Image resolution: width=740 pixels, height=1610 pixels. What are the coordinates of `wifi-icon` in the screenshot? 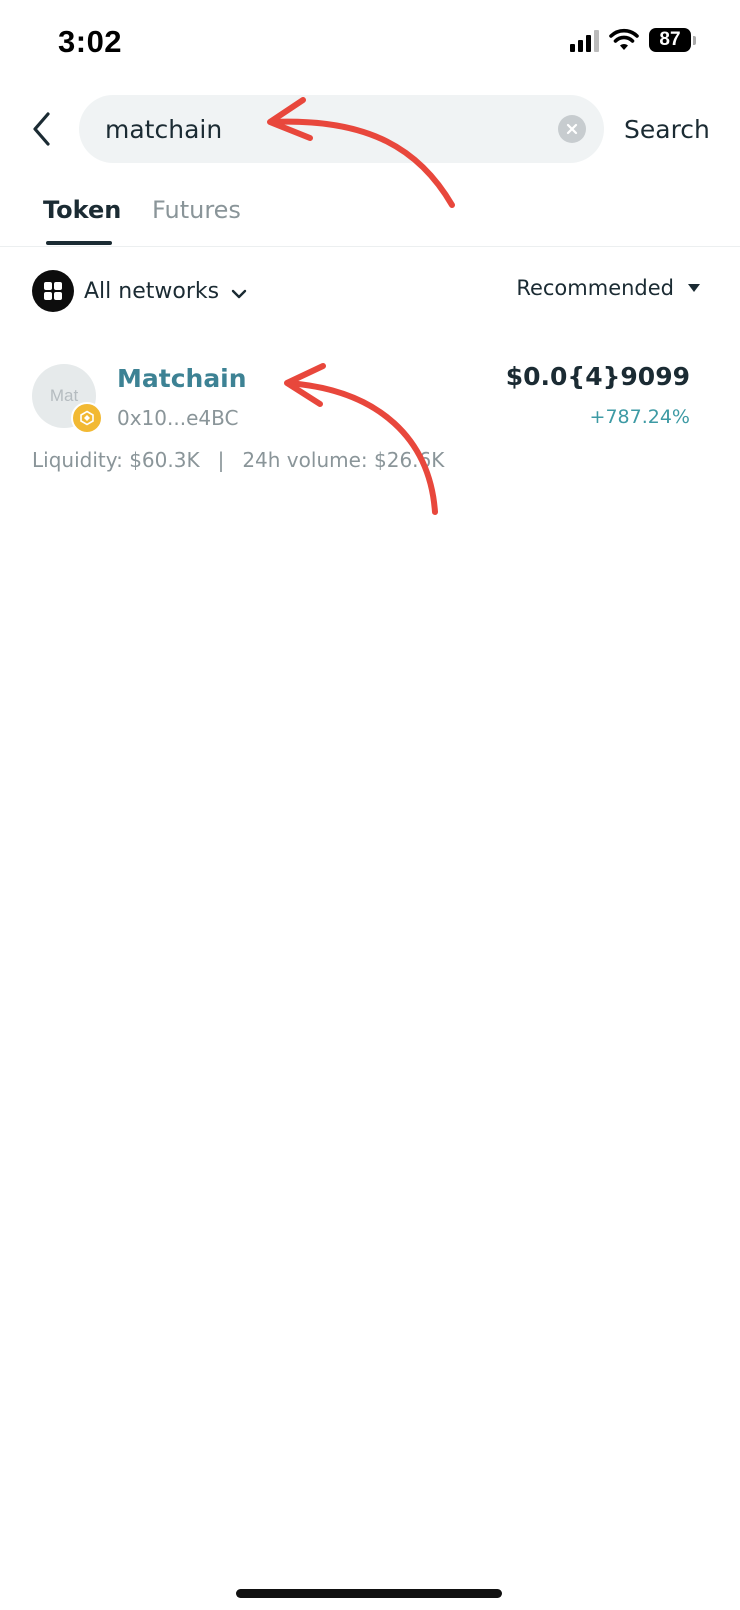 It's located at (624, 39).